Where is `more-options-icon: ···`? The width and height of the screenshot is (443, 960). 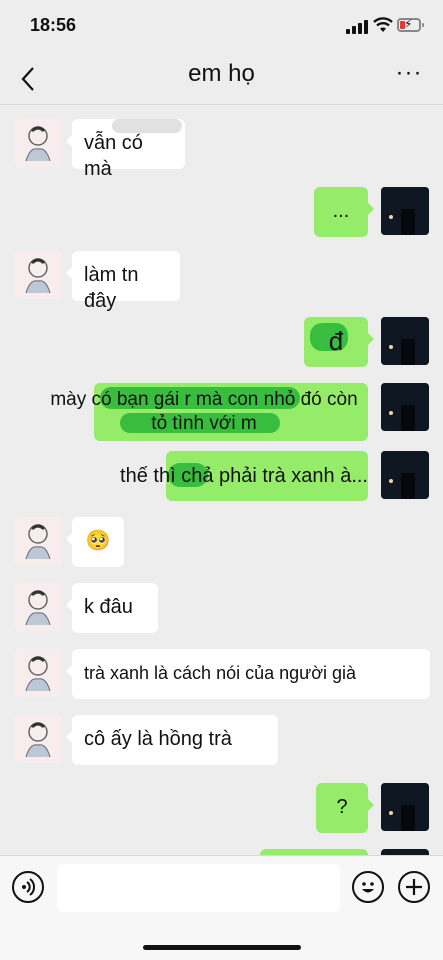 more-options-icon: ··· is located at coordinates (409, 74).